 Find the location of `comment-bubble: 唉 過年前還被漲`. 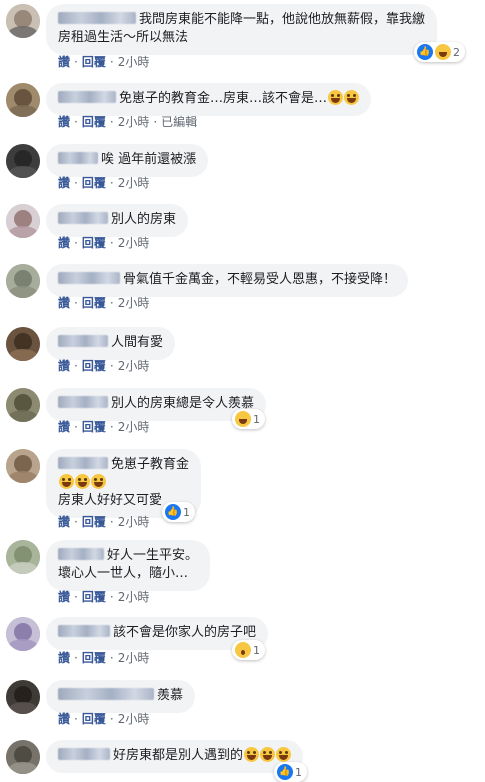

comment-bubble: 唉 過年前還被漲 is located at coordinates (127, 160).